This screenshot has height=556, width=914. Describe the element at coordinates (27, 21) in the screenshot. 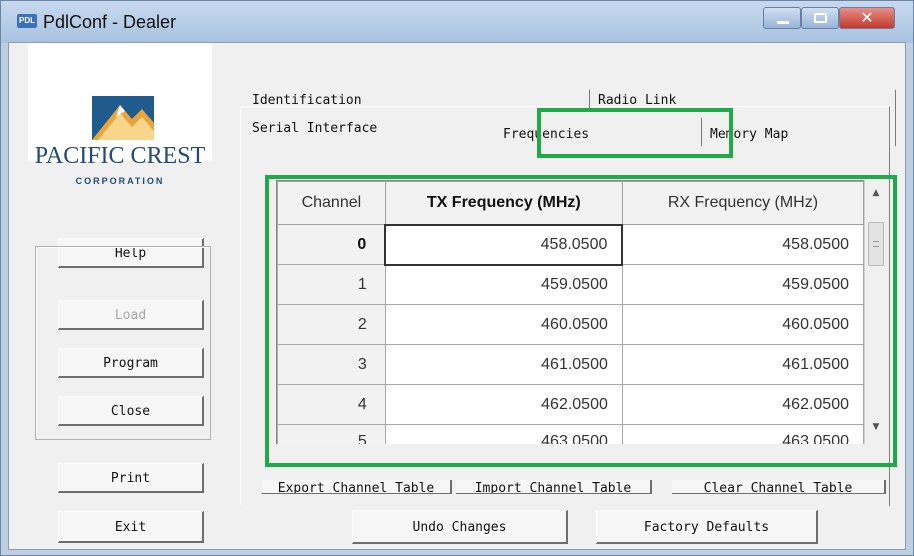

I see `app-icon: PDL` at that location.